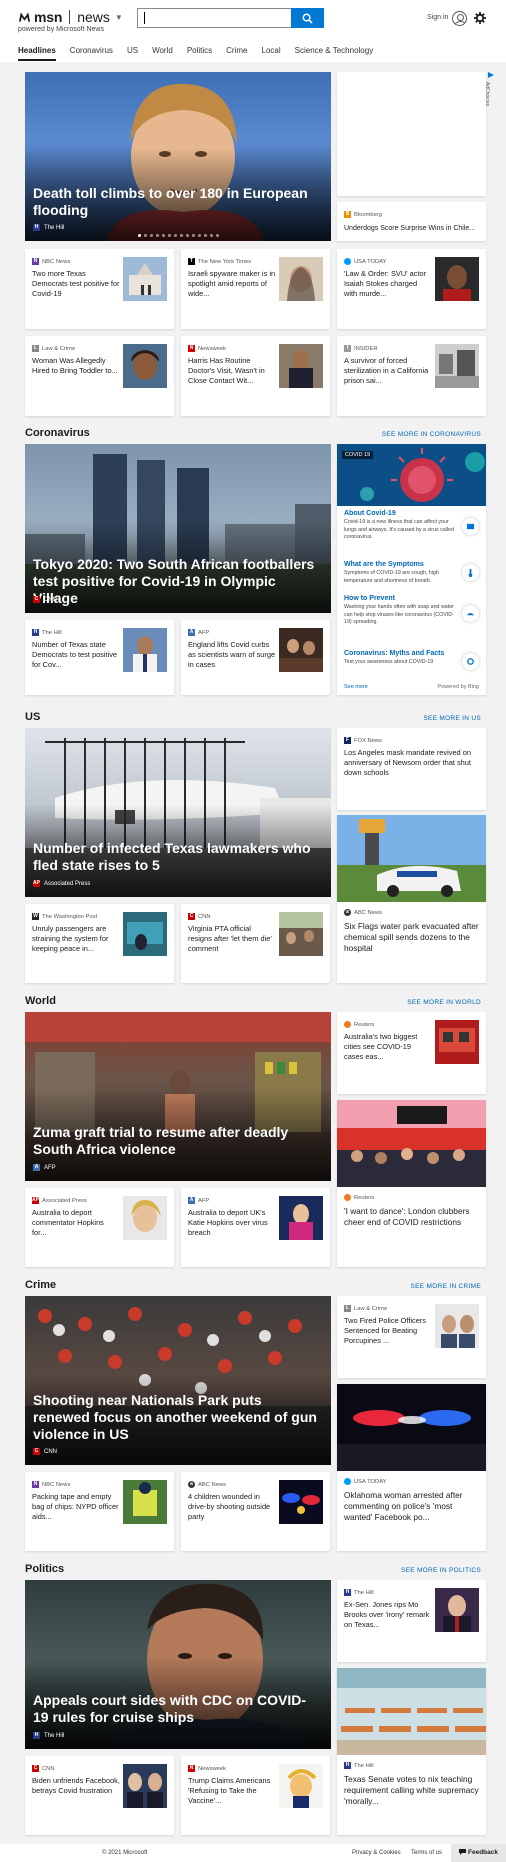 This screenshot has height=1862, width=506. Describe the element at coordinates (480, 18) in the screenshot. I see `gear-icon` at that location.